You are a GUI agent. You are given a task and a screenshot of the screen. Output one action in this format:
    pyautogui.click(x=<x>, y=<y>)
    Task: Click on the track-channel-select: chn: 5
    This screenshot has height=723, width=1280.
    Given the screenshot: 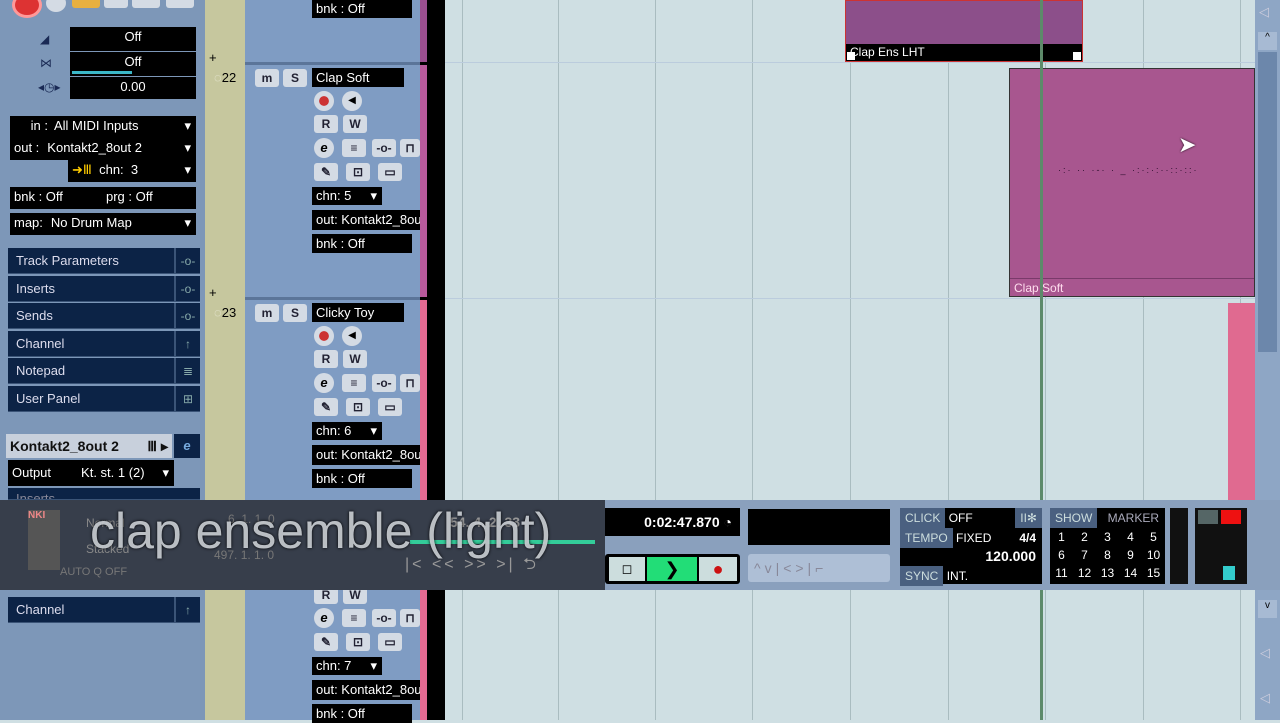 What is the action you would take?
    pyautogui.click(x=347, y=196)
    